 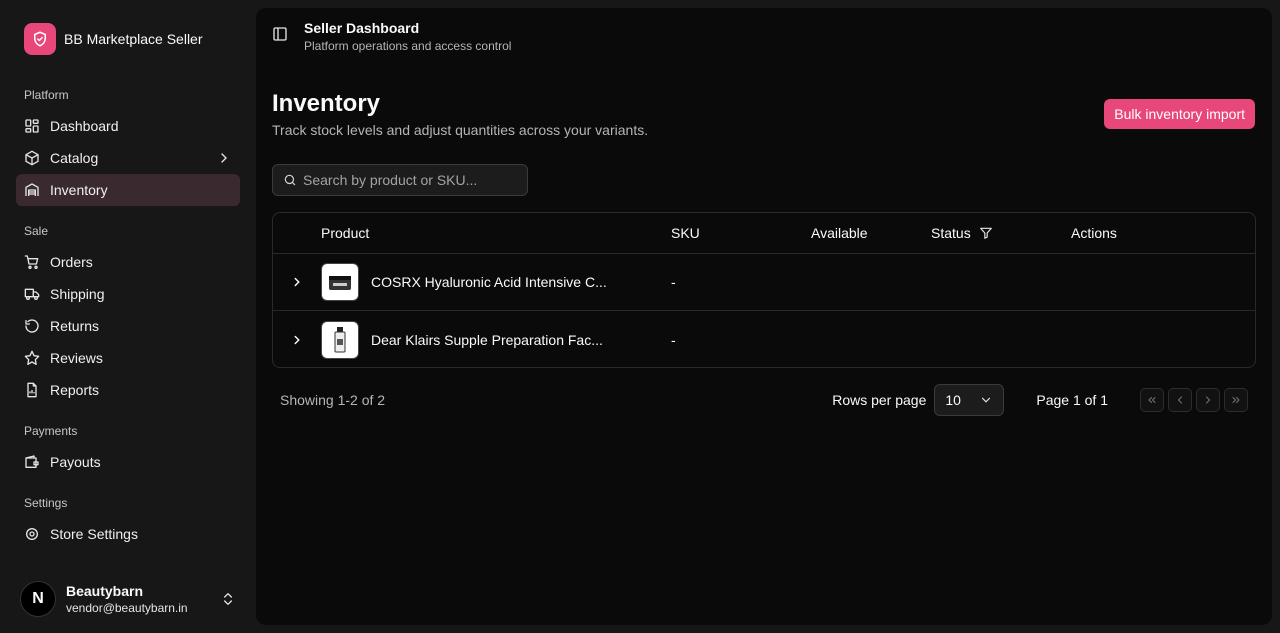 What do you see at coordinates (333, 400) in the screenshot?
I see `showing-count: Showing 1-2 of 2` at bounding box center [333, 400].